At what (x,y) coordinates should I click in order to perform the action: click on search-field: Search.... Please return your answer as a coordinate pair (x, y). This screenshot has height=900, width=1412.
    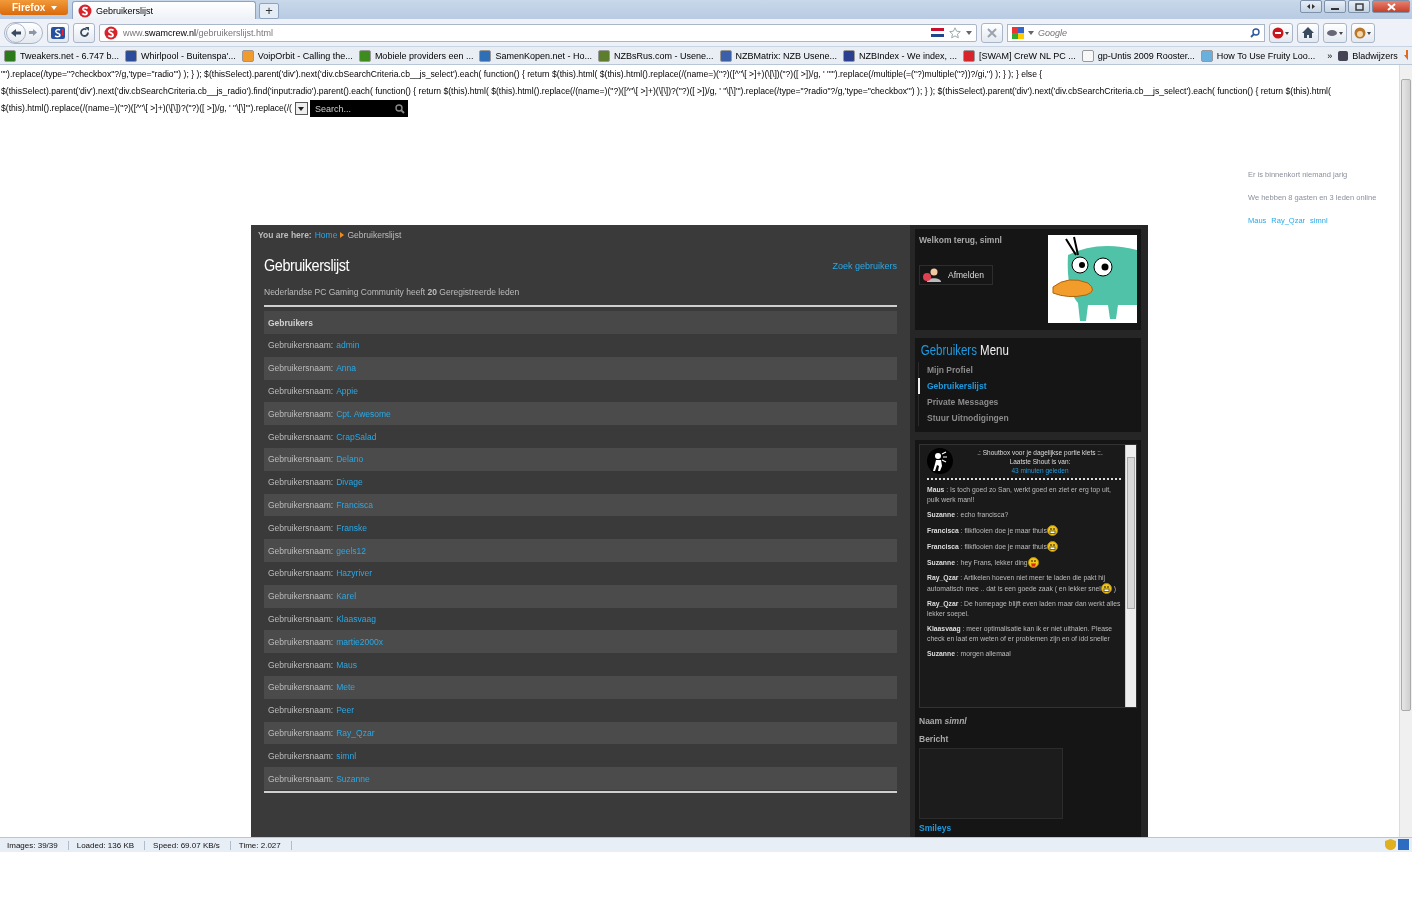
    Looking at the image, I should click on (358, 108).